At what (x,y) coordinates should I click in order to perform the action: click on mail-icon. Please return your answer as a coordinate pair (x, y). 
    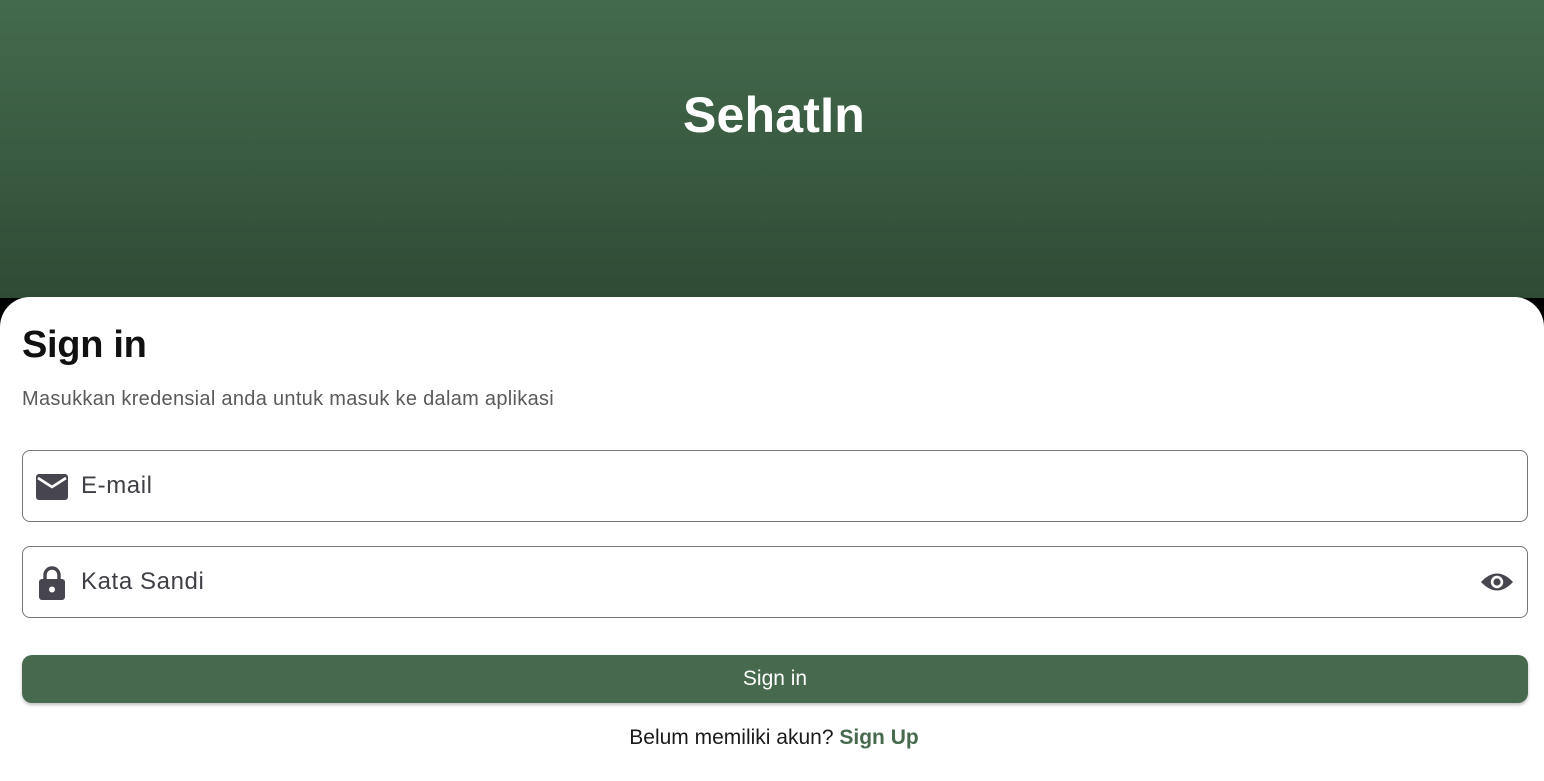
    Looking at the image, I should click on (52, 487).